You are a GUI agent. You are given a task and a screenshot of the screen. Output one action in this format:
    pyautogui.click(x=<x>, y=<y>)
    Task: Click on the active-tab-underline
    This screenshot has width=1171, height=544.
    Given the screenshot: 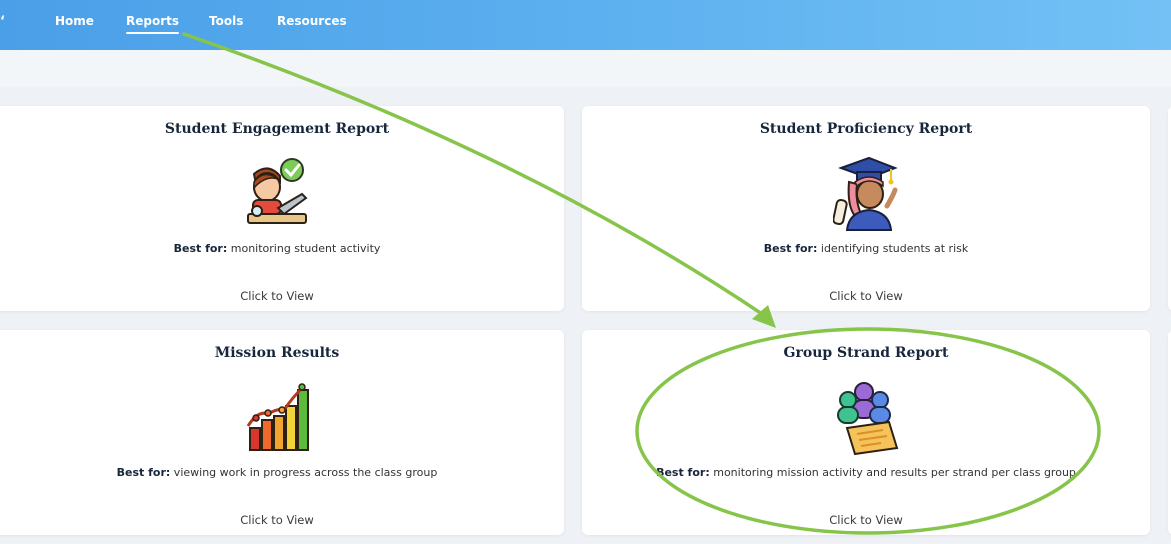 What is the action you would take?
    pyautogui.click(x=153, y=33)
    